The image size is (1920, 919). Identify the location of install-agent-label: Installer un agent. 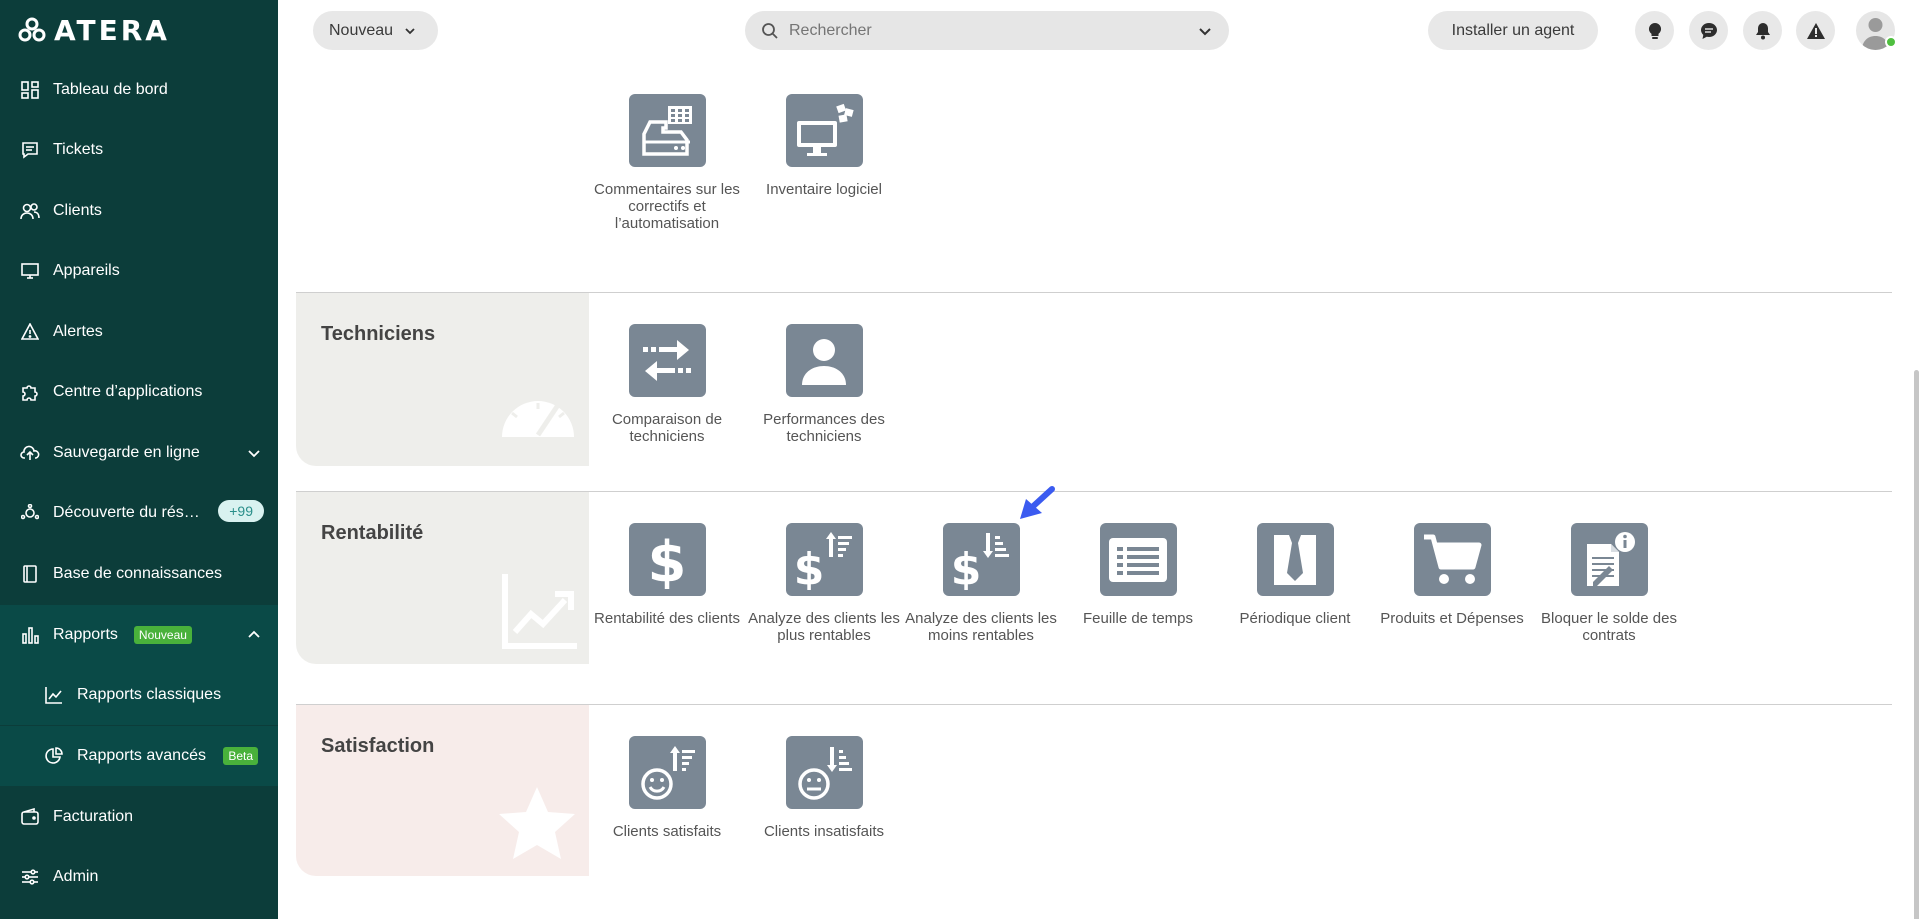
(1513, 30).